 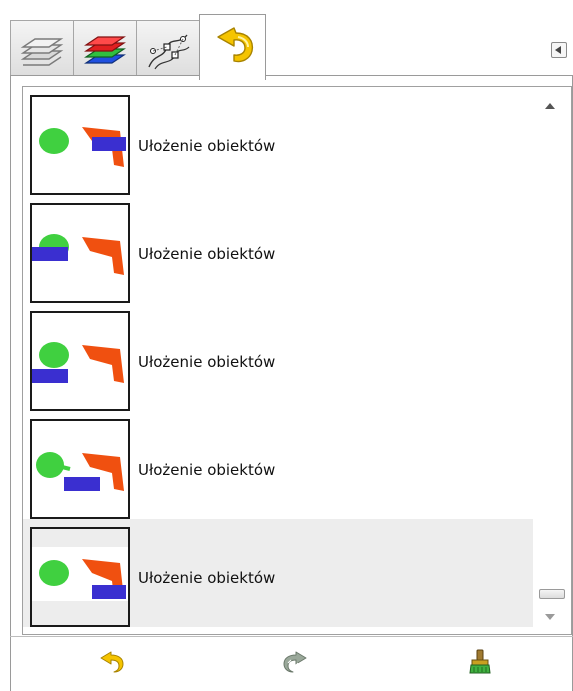 What do you see at coordinates (278, 573) in the screenshot?
I see `history-item-selected: Ułożenie obiektów` at bounding box center [278, 573].